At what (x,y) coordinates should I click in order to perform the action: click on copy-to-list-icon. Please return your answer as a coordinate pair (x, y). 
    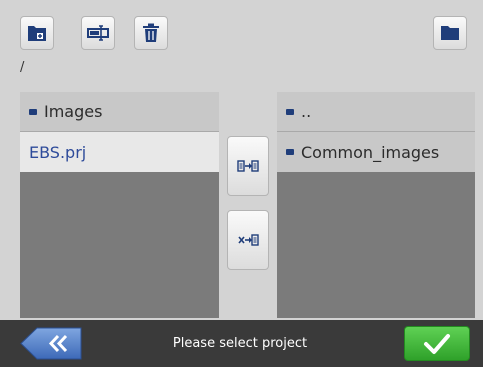
    Looking at the image, I should click on (248, 166).